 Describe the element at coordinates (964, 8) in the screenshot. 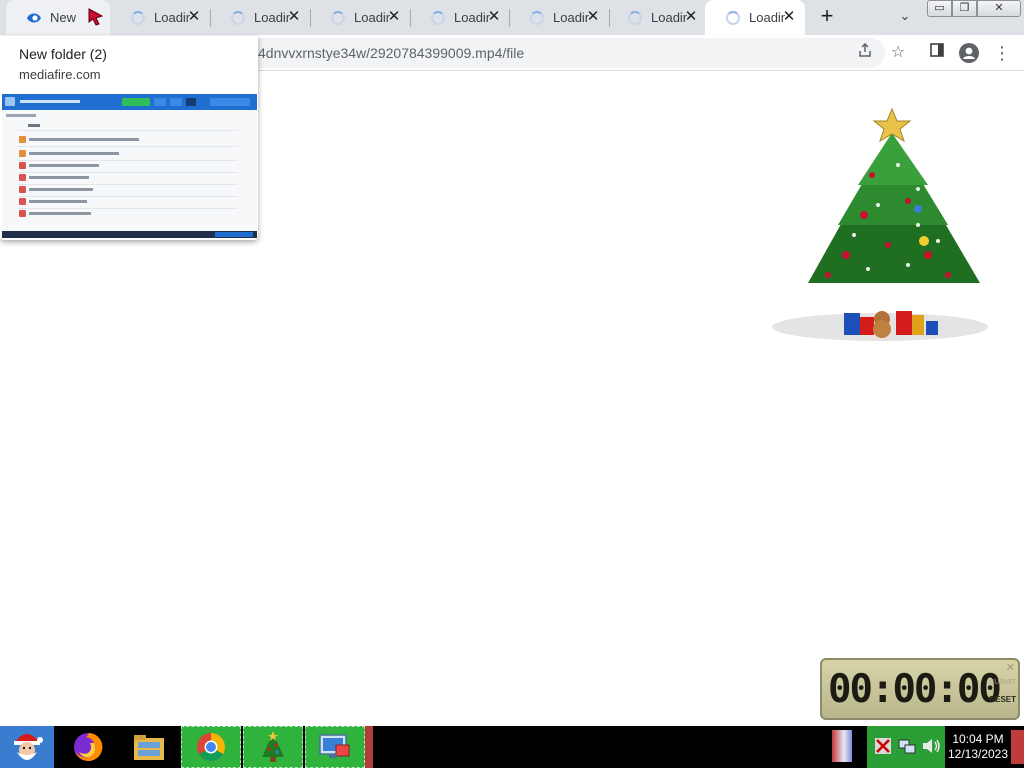

I see `restore-button: ❐` at that location.